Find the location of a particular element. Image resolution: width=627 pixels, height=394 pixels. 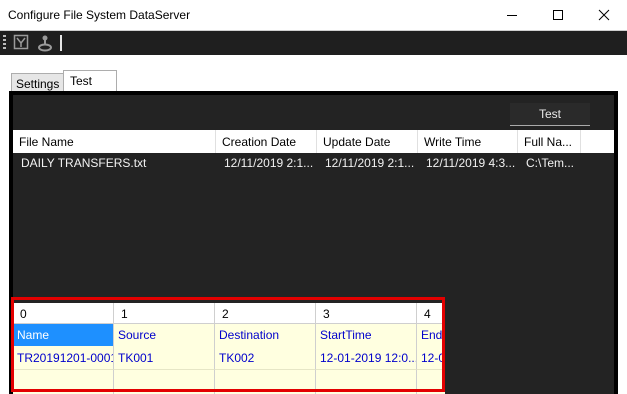

tab-test: Test is located at coordinates (90, 81).